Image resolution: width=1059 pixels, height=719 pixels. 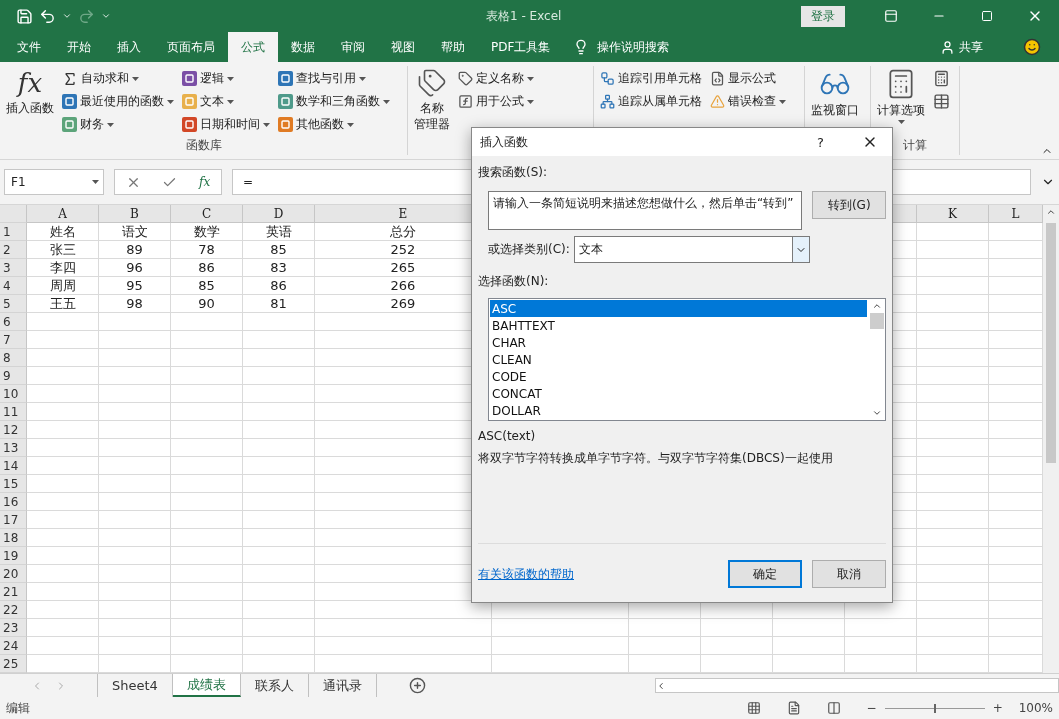 I want to click on ribbon-button: 名称 管理器, so click(x=432, y=101).